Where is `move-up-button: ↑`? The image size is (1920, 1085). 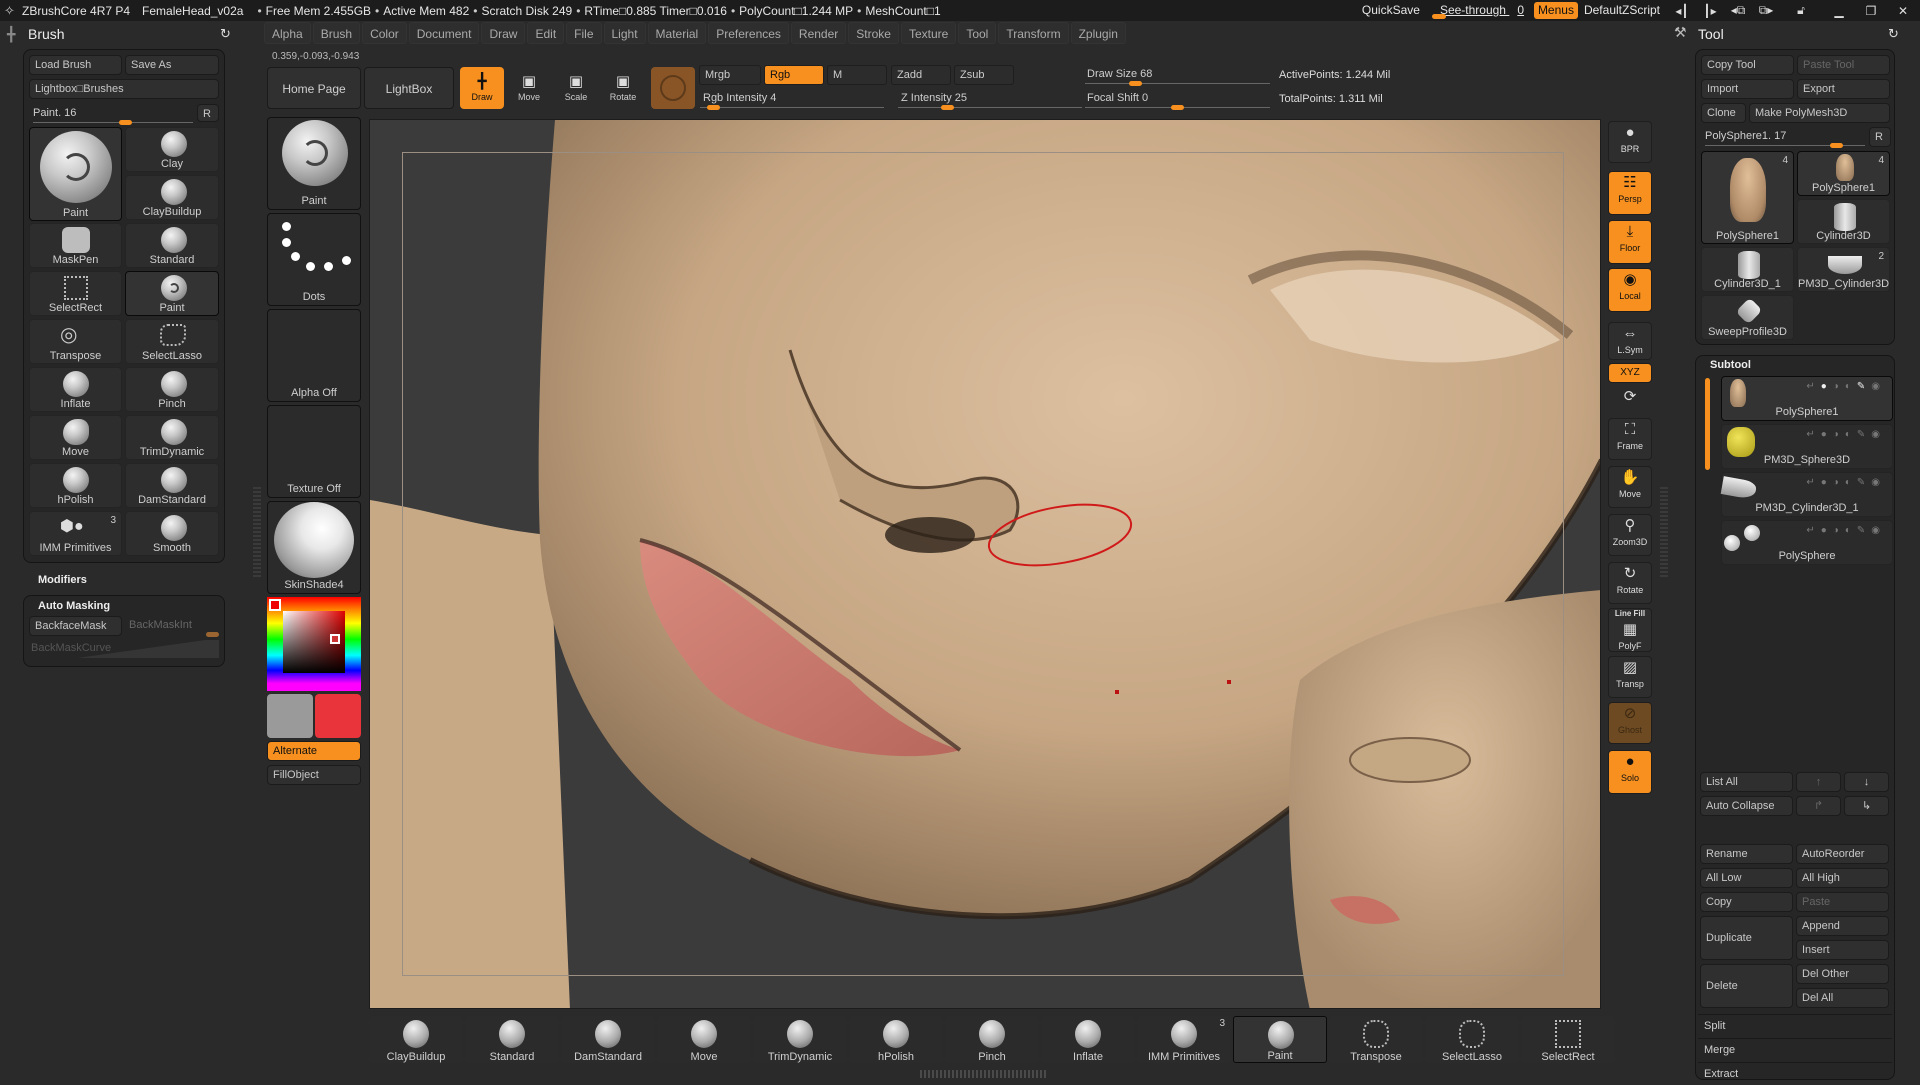
move-up-button: ↑ is located at coordinates (1818, 782).